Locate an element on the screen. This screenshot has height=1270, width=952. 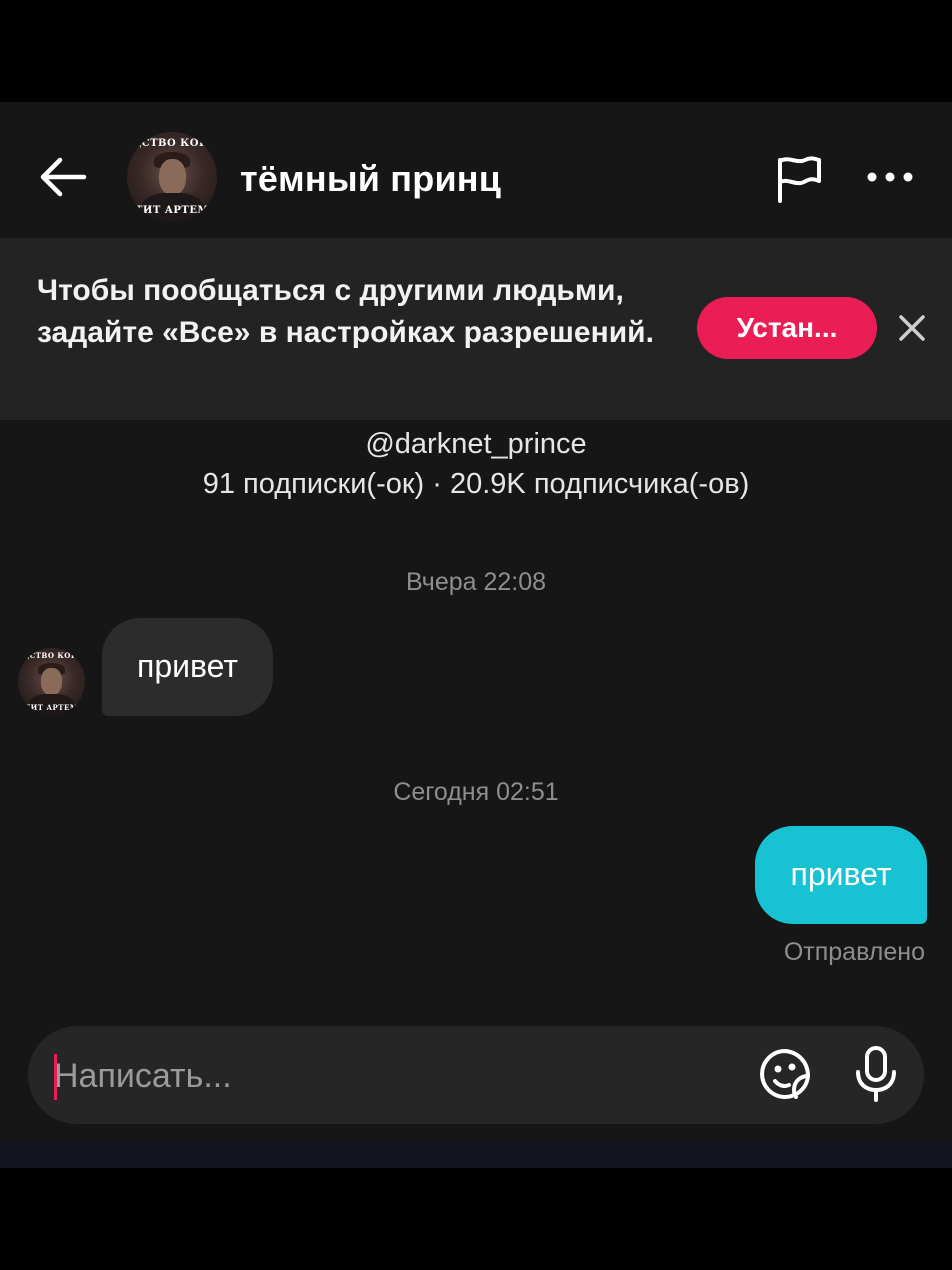
message-timestamp: Сегодня 02:51 is located at coordinates (476, 792).